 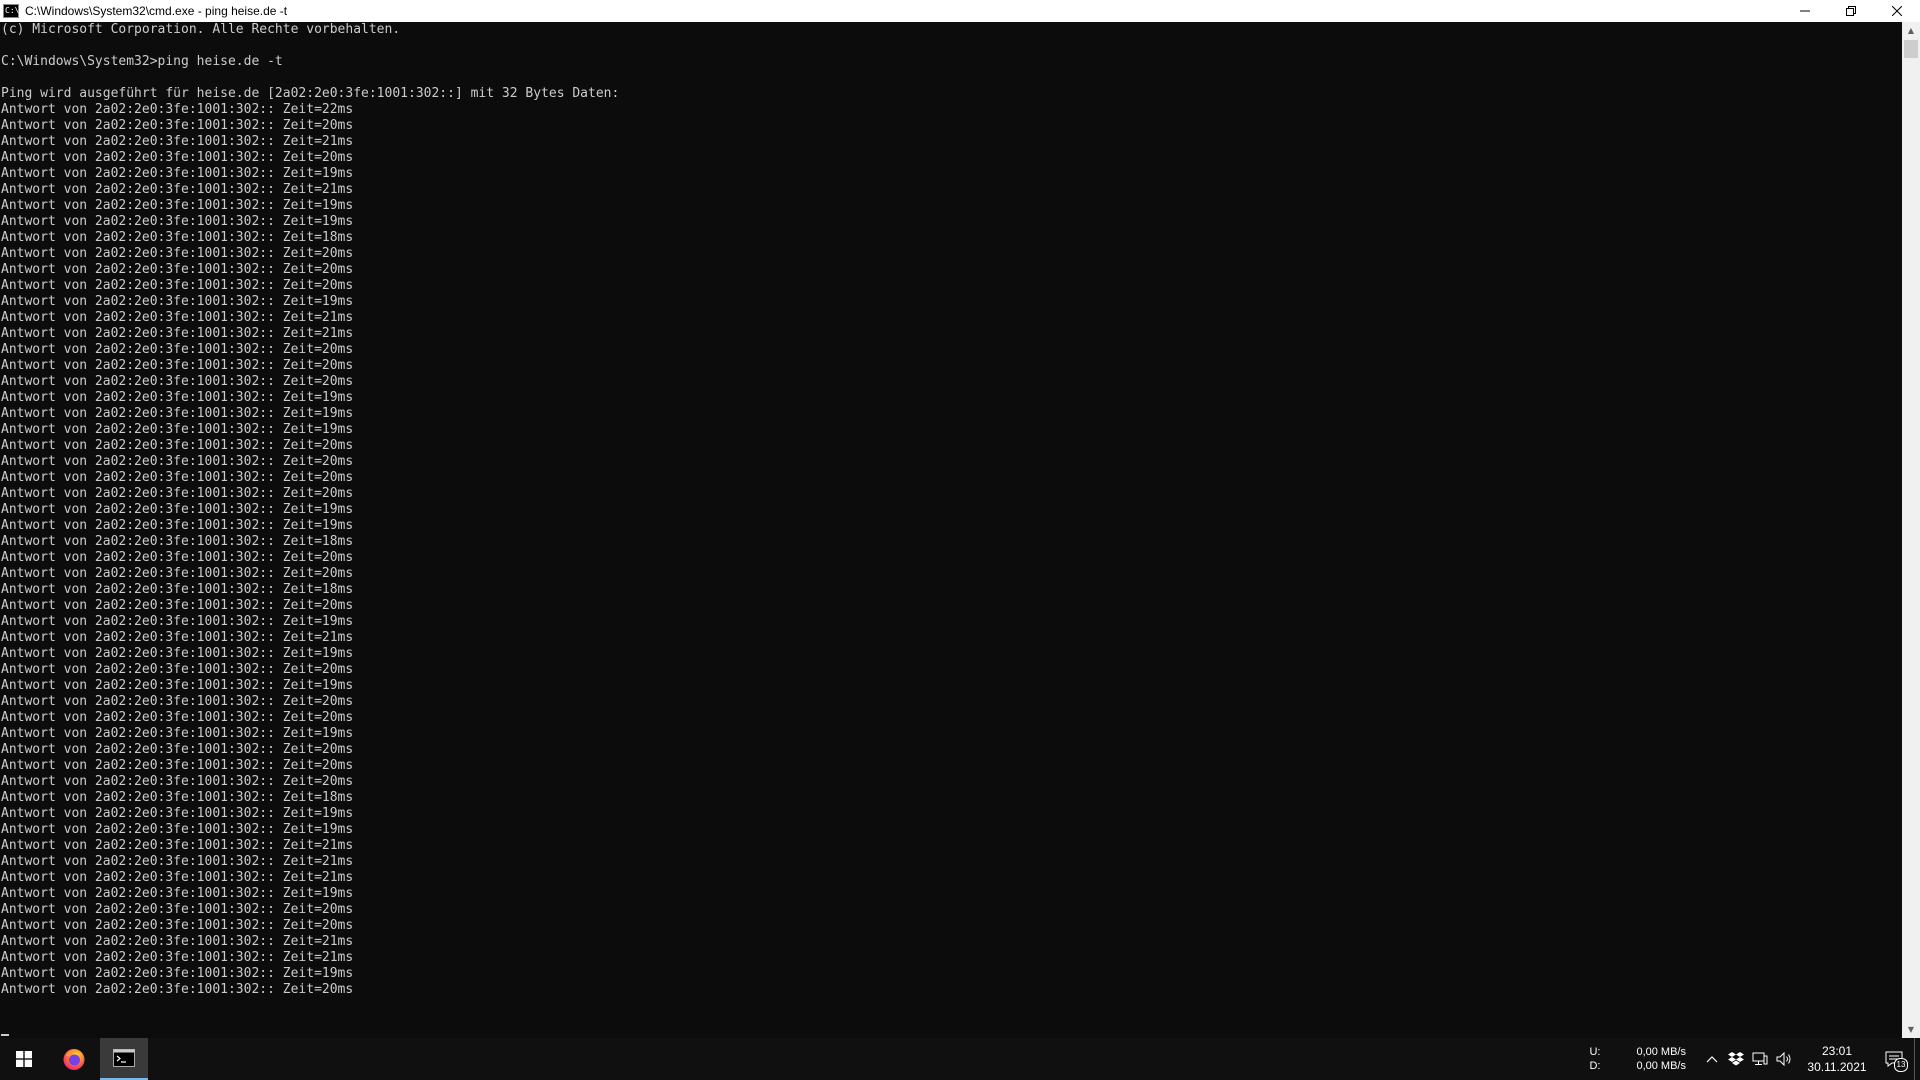 I want to click on minimize-icon, so click(x=1805, y=11).